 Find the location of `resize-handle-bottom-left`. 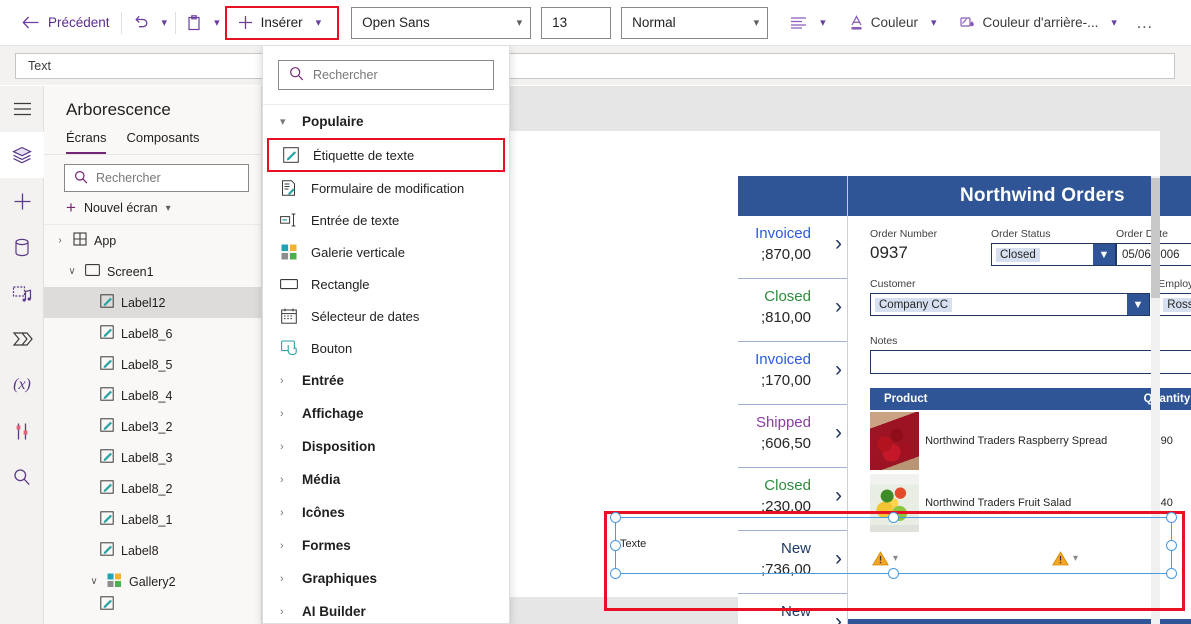

resize-handle-bottom-left is located at coordinates (615, 573).